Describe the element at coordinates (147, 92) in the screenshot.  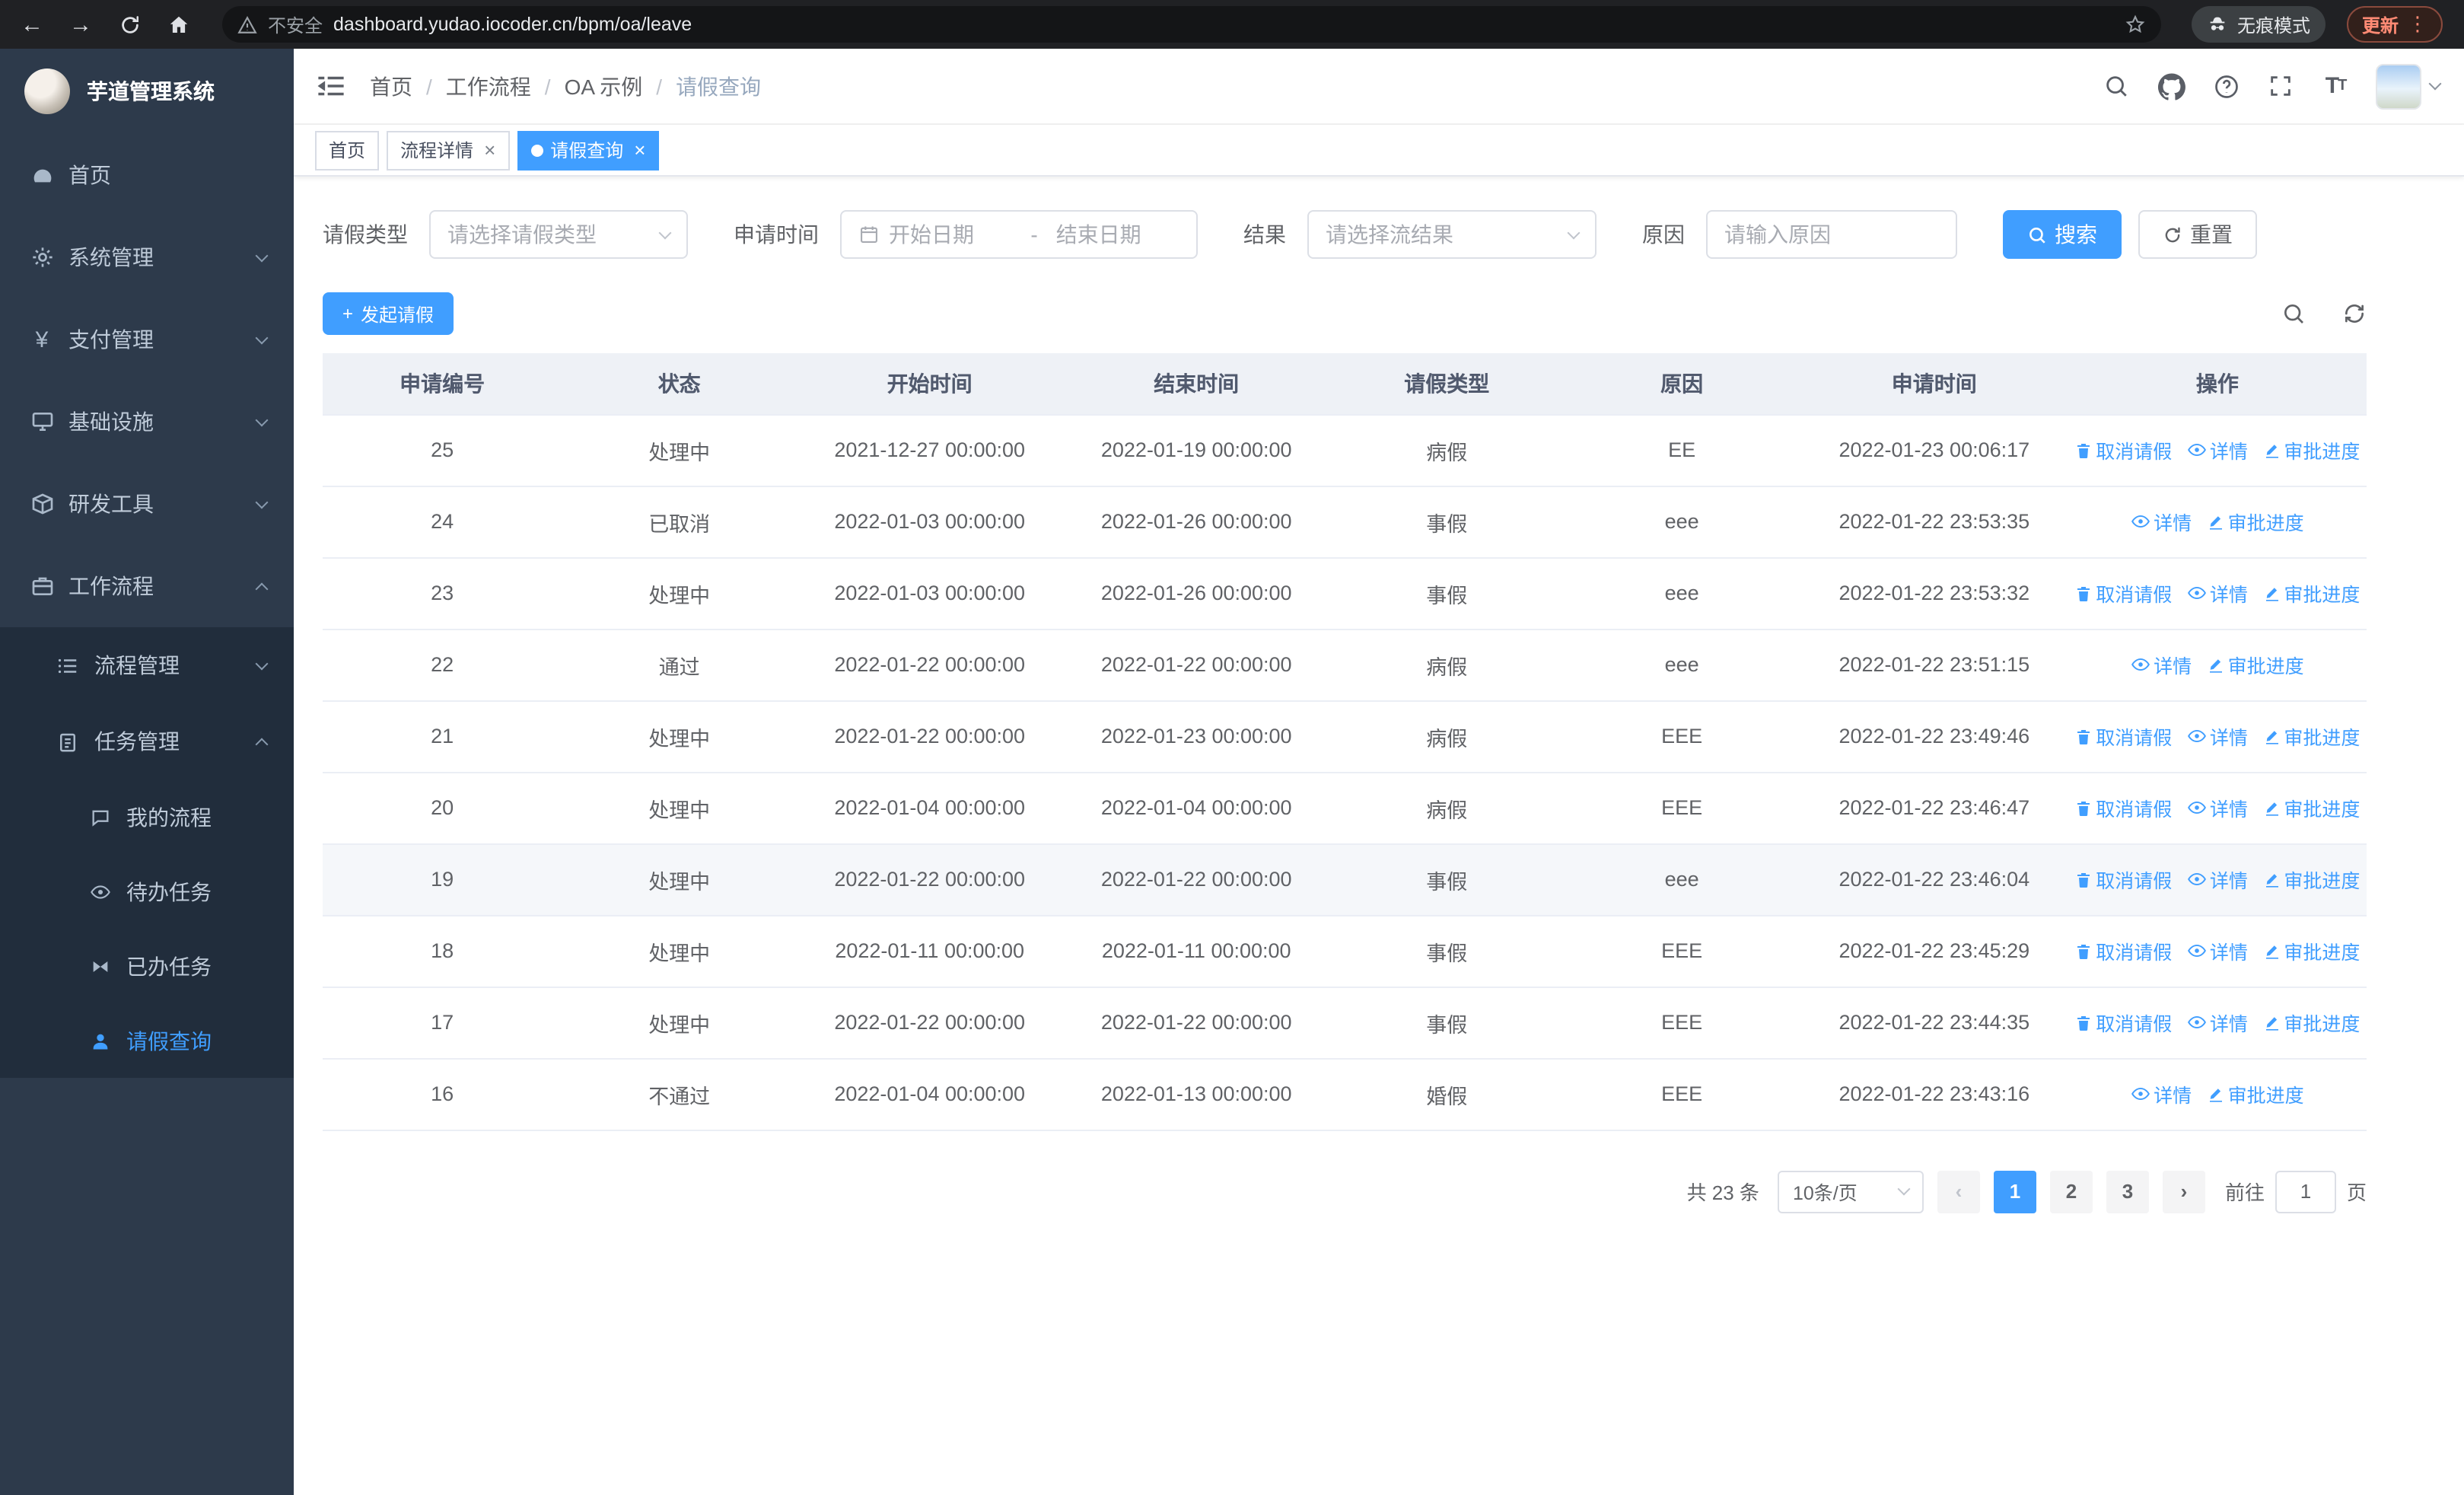
I see `app-logo: 芋道管理系统` at that location.